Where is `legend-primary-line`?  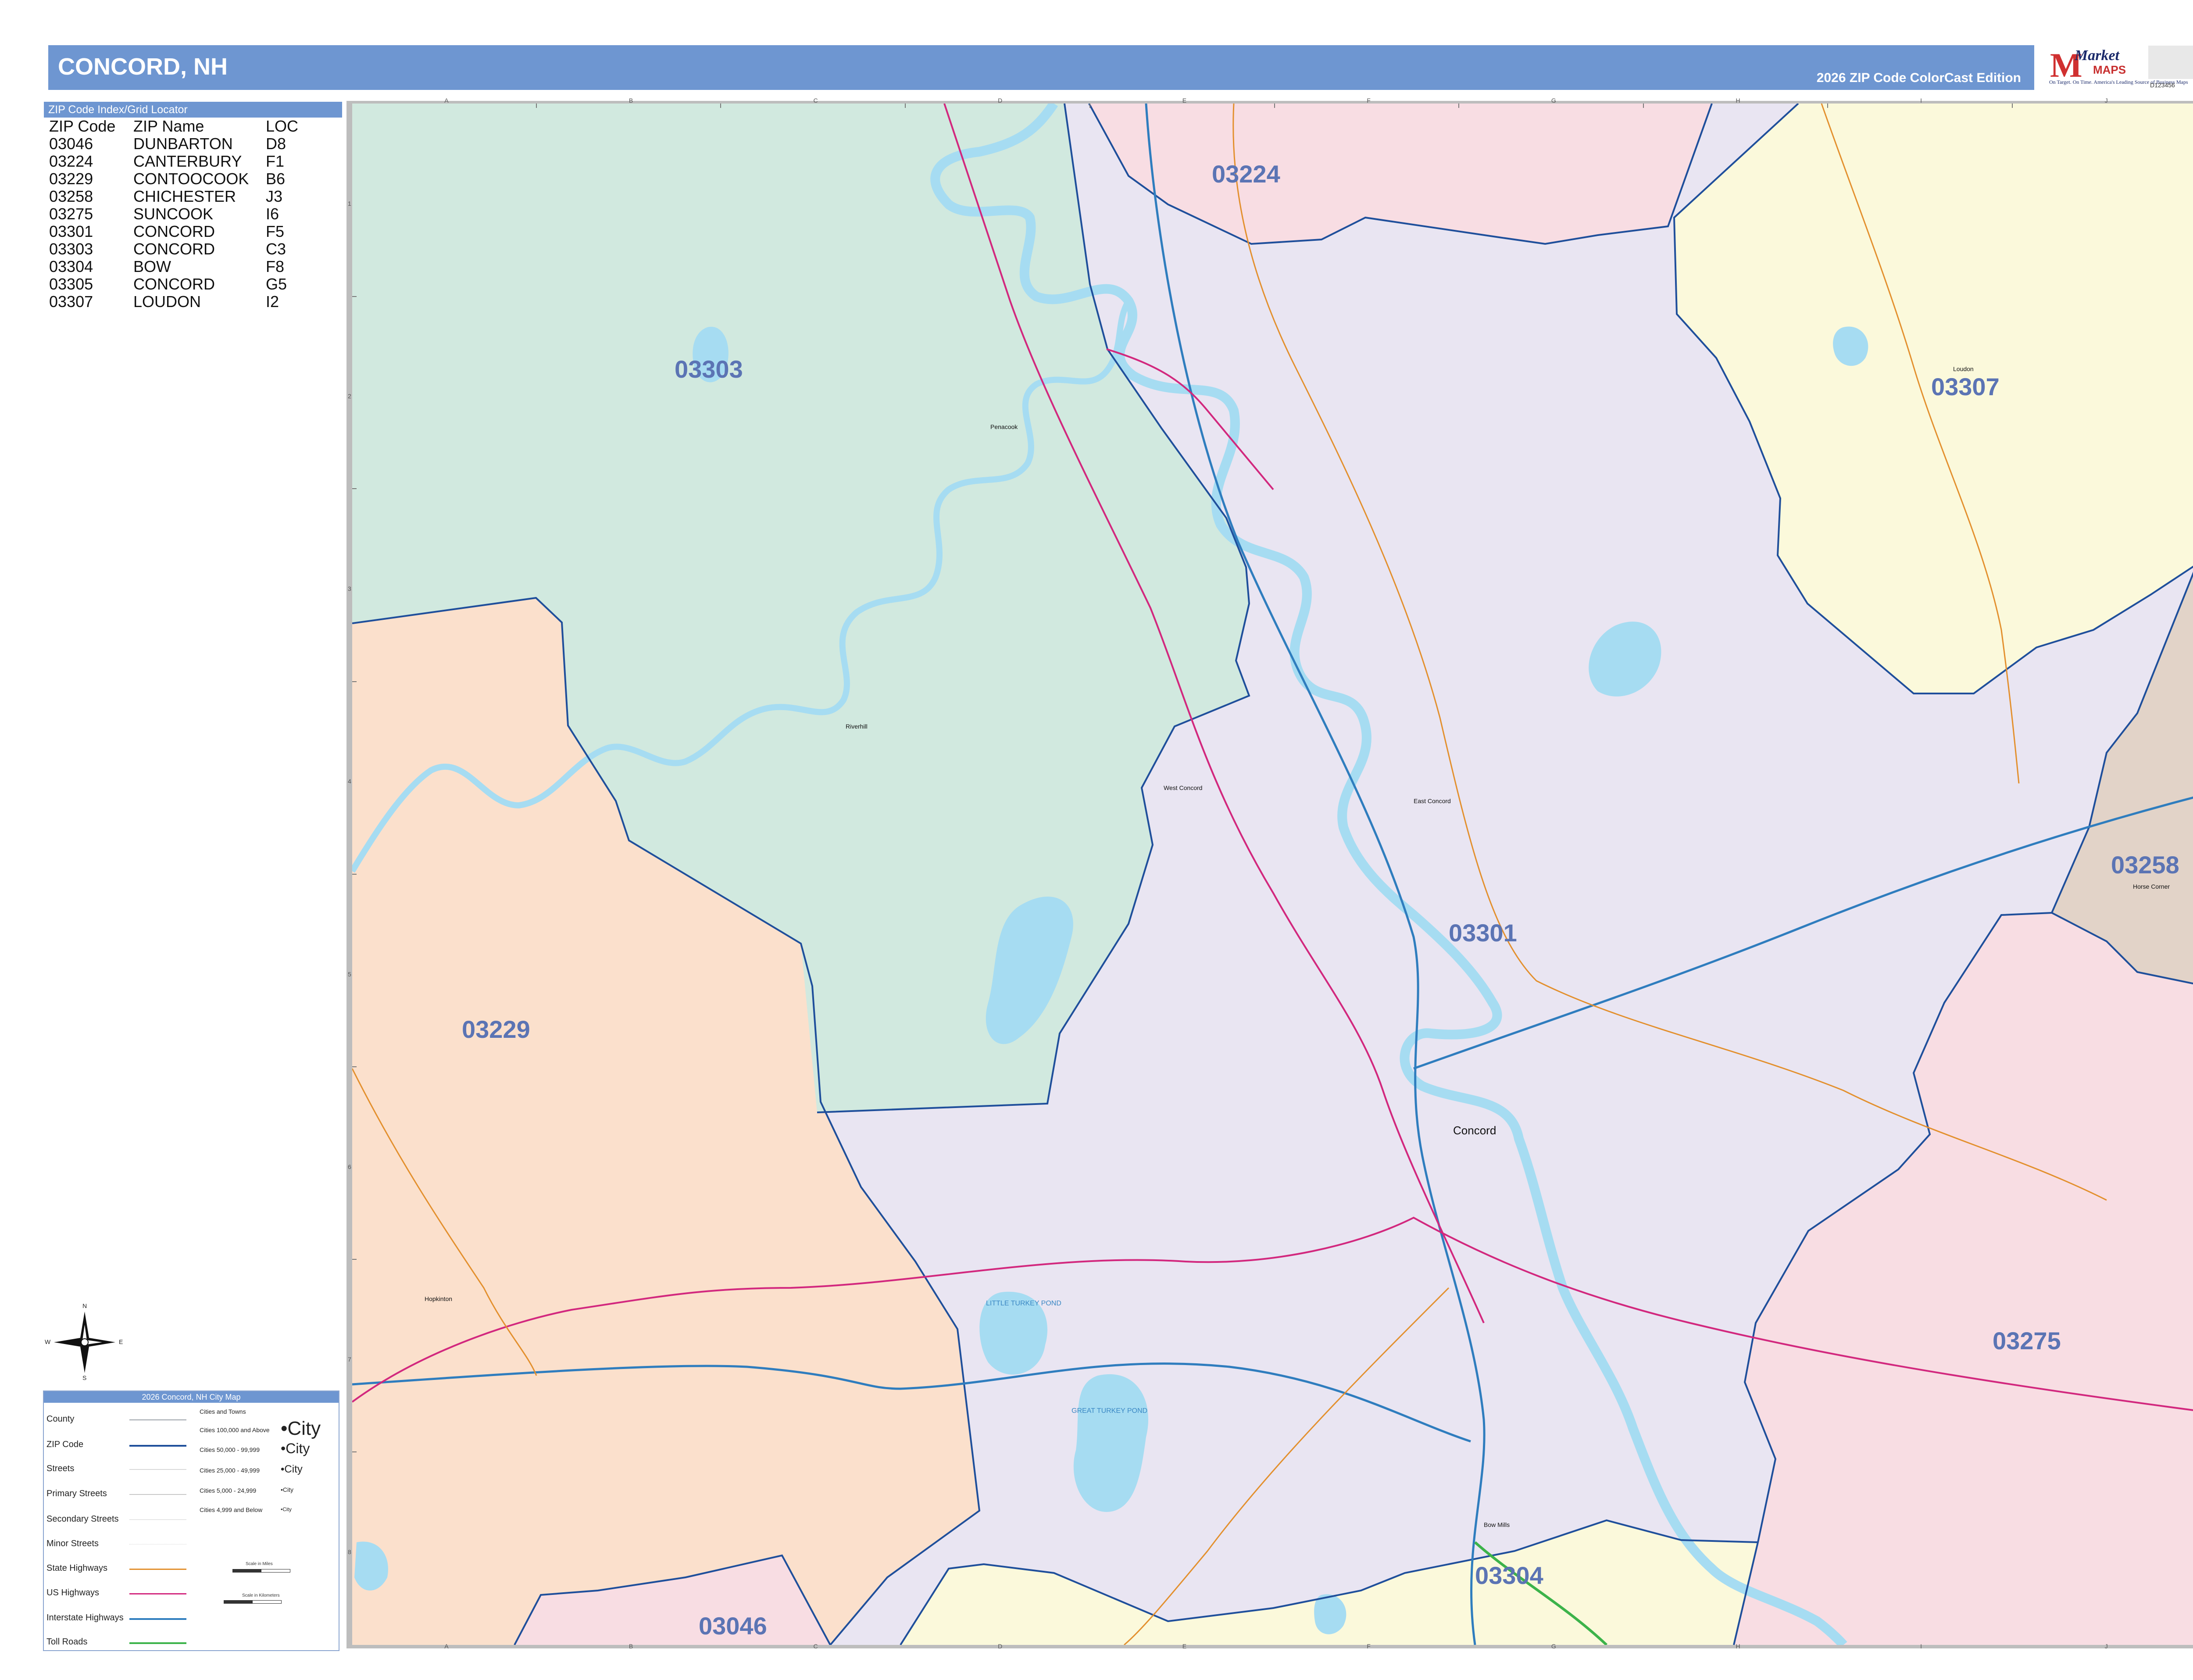
legend-primary-line is located at coordinates (157, 1494).